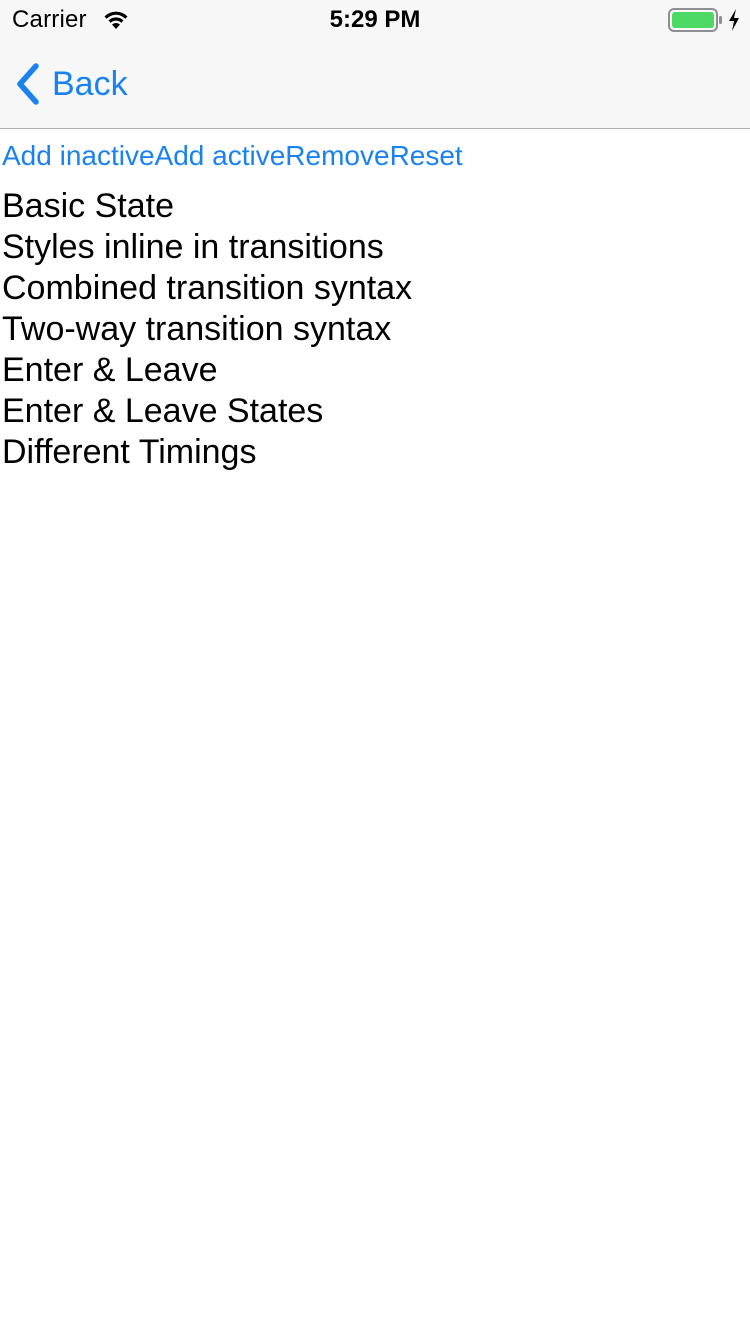 The width and height of the screenshot is (750, 1334). What do you see at coordinates (220, 156) in the screenshot?
I see `add-active-button: Add active` at bounding box center [220, 156].